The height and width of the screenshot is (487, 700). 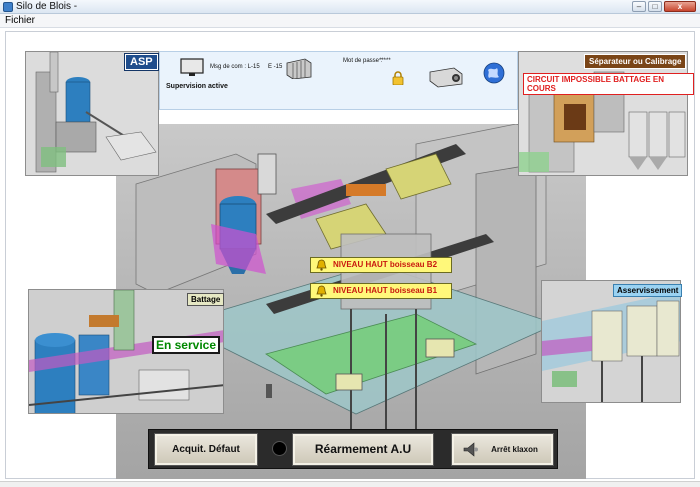 What do you see at coordinates (648, 290) in the screenshot?
I see `asservissement-label: Asservissement` at bounding box center [648, 290].